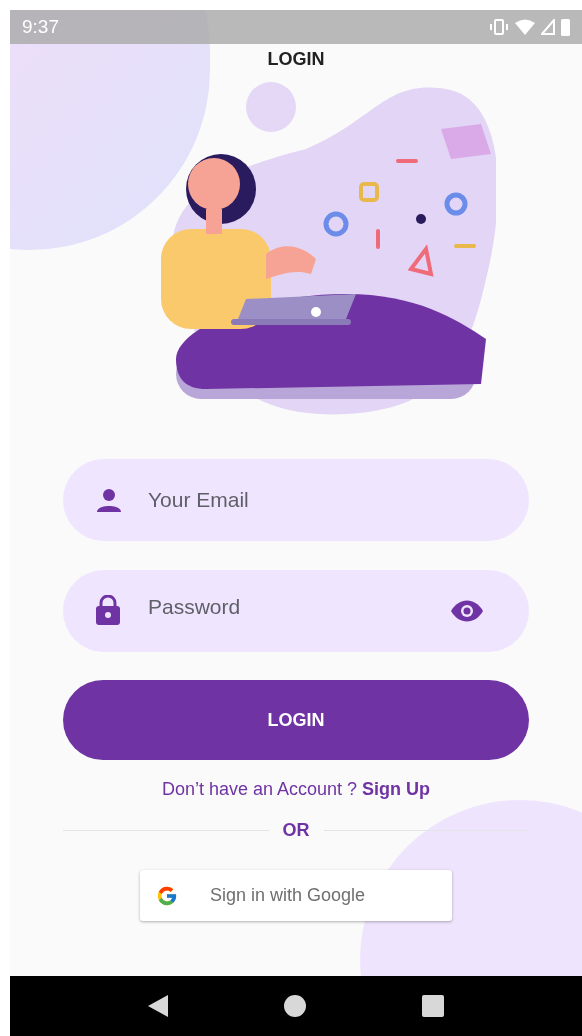 This screenshot has width=582, height=1036. What do you see at coordinates (167, 895) in the screenshot?
I see `google-logo-icon` at bounding box center [167, 895].